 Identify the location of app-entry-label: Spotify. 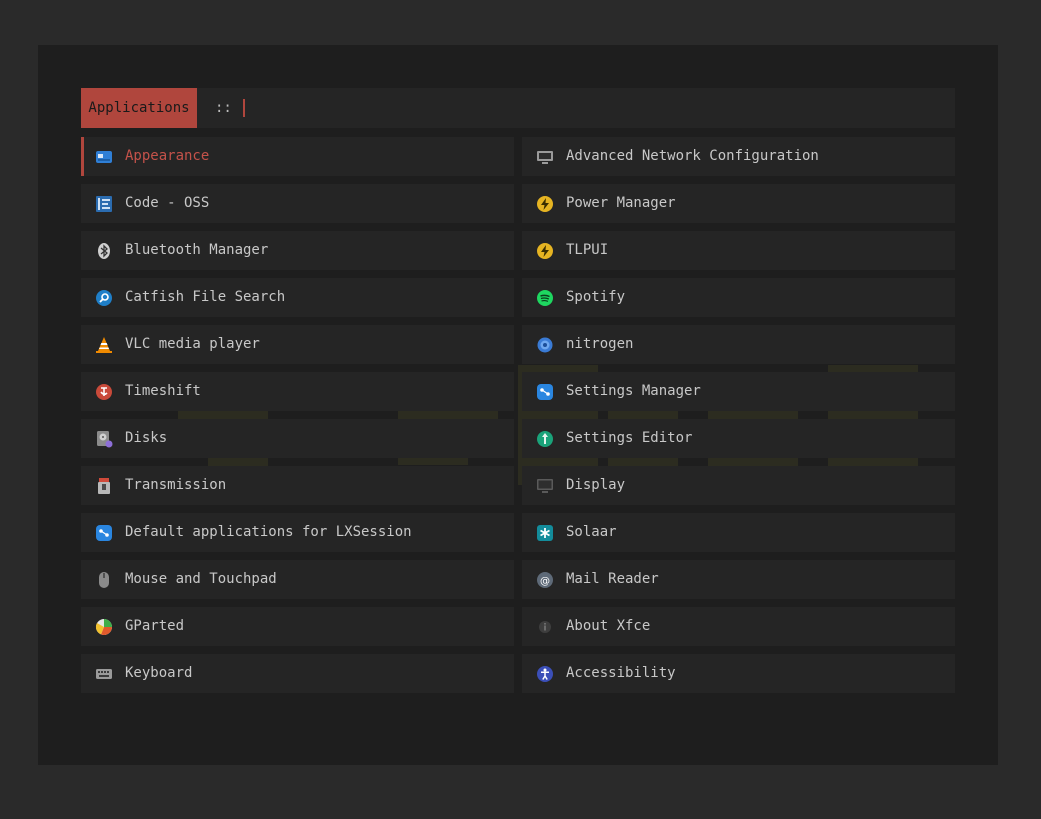
(596, 297).